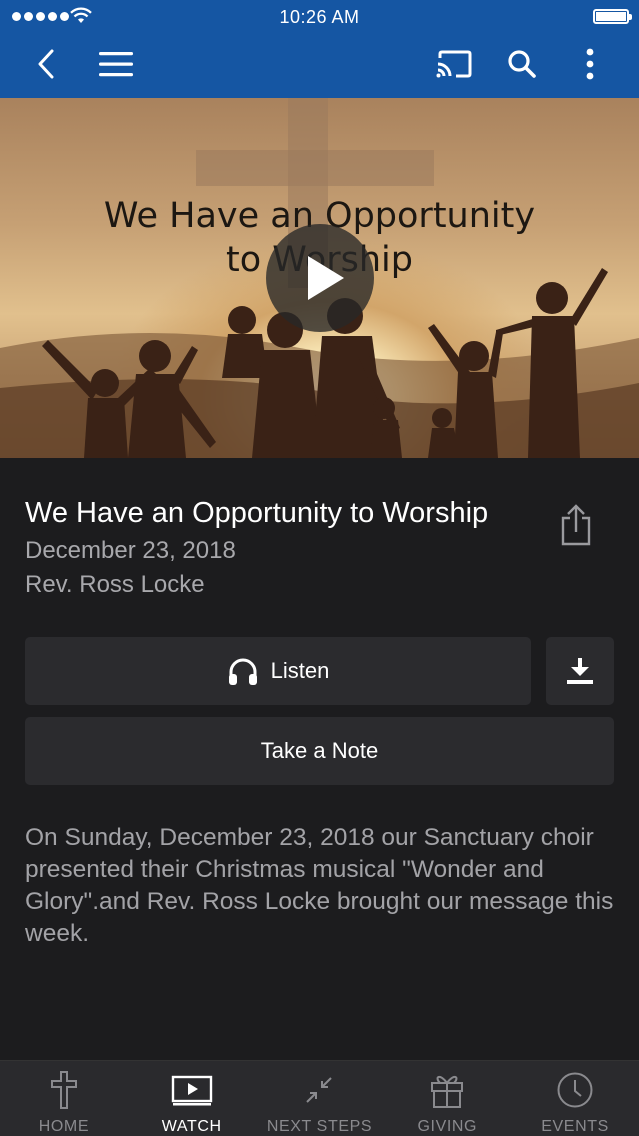 The image size is (639, 1136). I want to click on sermon-speaker: Rev. Ross Locke, so click(115, 584).